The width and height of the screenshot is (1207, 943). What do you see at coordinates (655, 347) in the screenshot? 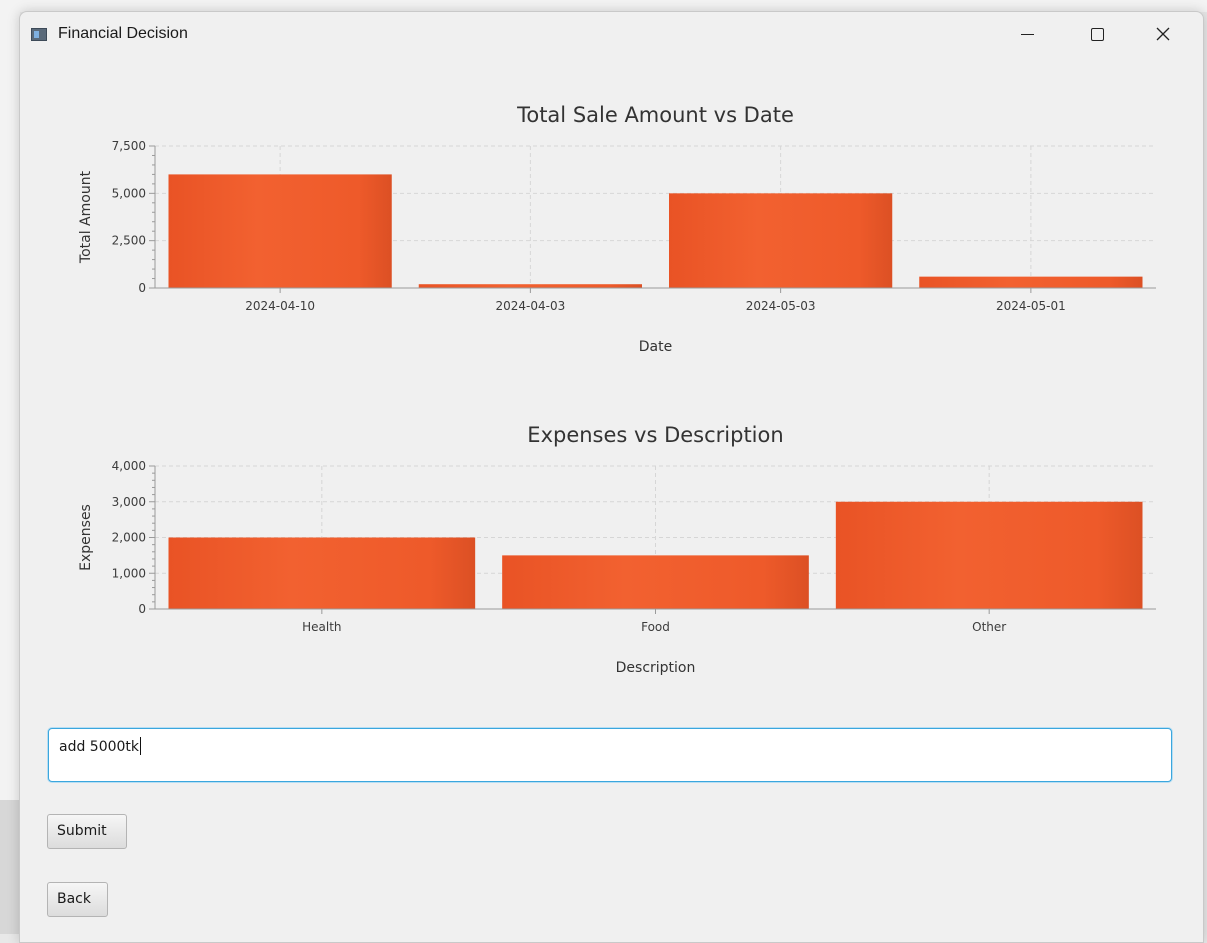
I see `sales-x-axis-label: Date` at bounding box center [655, 347].